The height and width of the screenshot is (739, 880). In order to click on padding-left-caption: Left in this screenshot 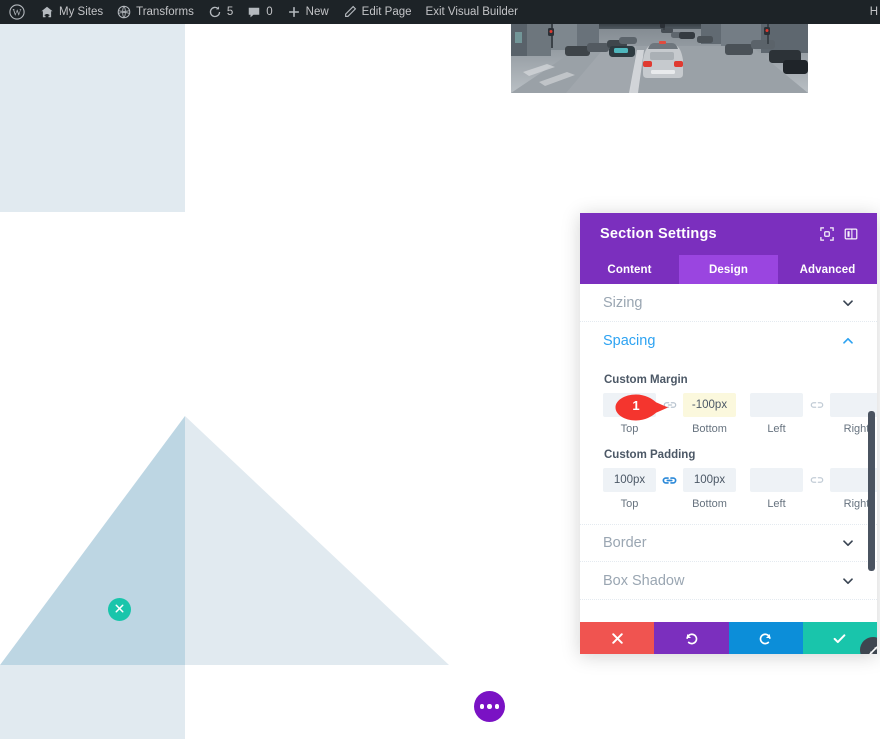, I will do `click(776, 504)`.